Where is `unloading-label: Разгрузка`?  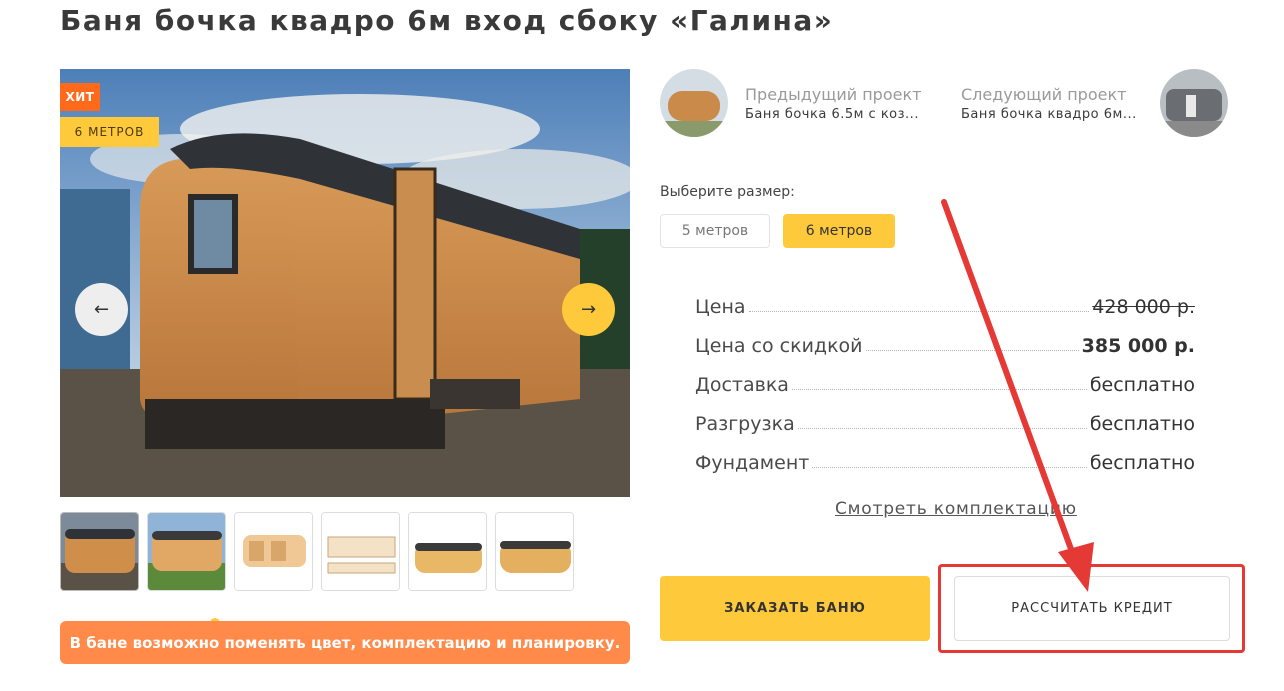
unloading-label: Разгрузка is located at coordinates (745, 424).